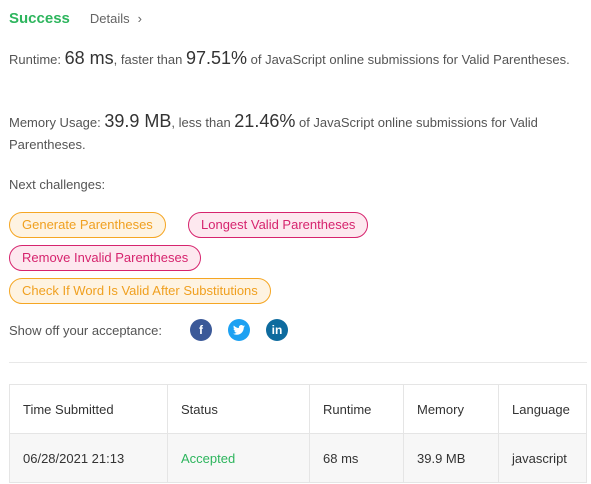 The width and height of the screenshot is (591, 484). I want to click on twitter-bird-glyph, so click(238, 330).